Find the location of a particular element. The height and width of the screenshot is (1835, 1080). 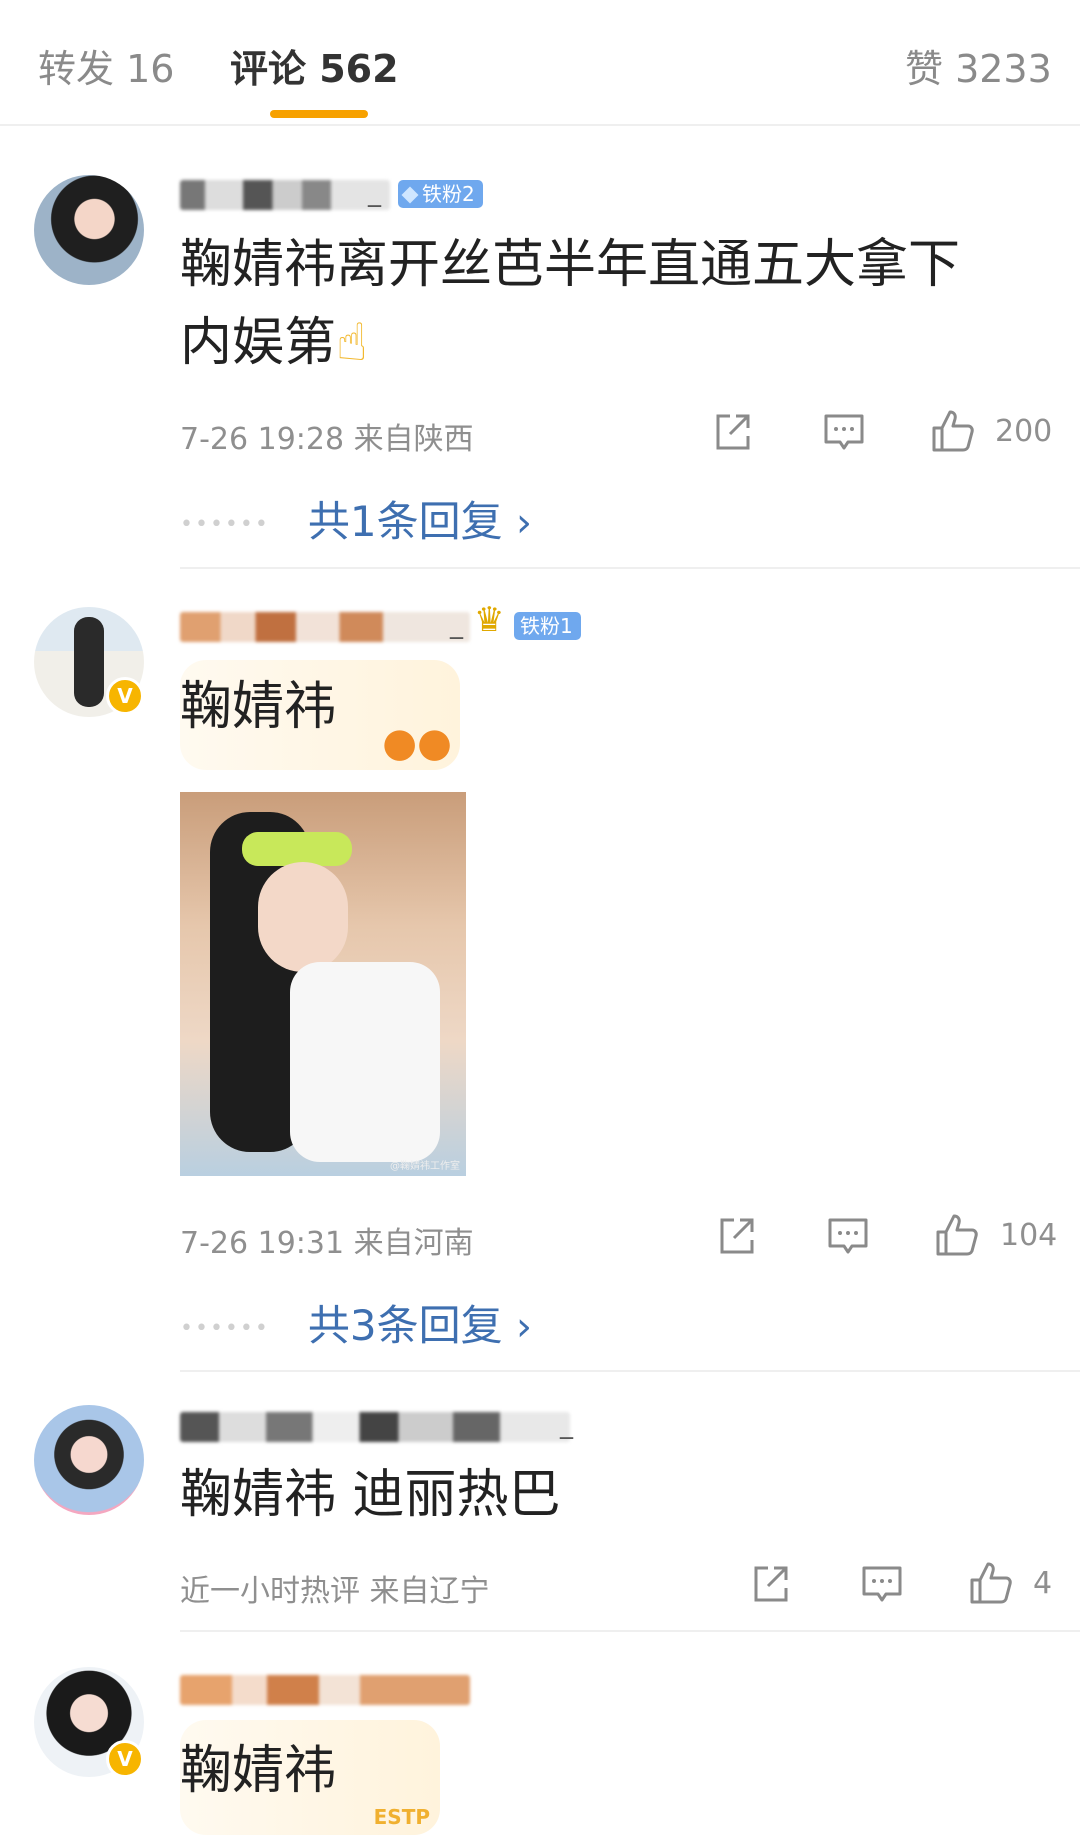

comment-meta: 近一小时热评 来自辽宁 is located at coordinates (335, 1591).